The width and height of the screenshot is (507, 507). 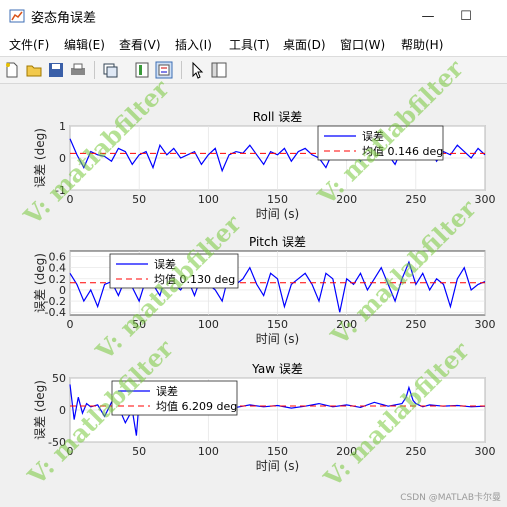 I want to click on window-title: 姿态角误差, so click(x=64, y=18).